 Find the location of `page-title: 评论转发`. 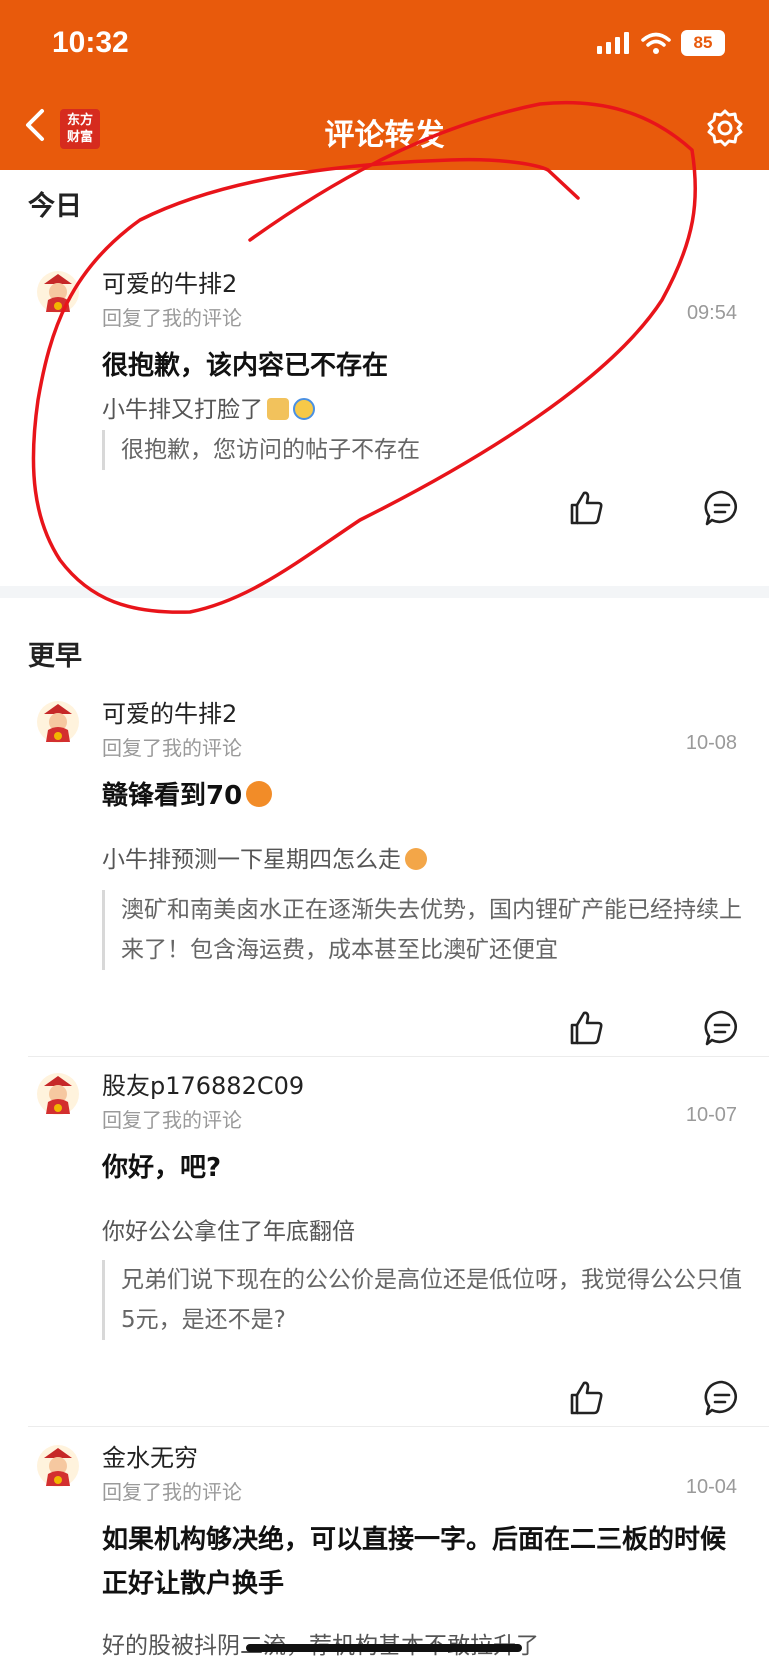

page-title: 评论转发 is located at coordinates (384, 135).